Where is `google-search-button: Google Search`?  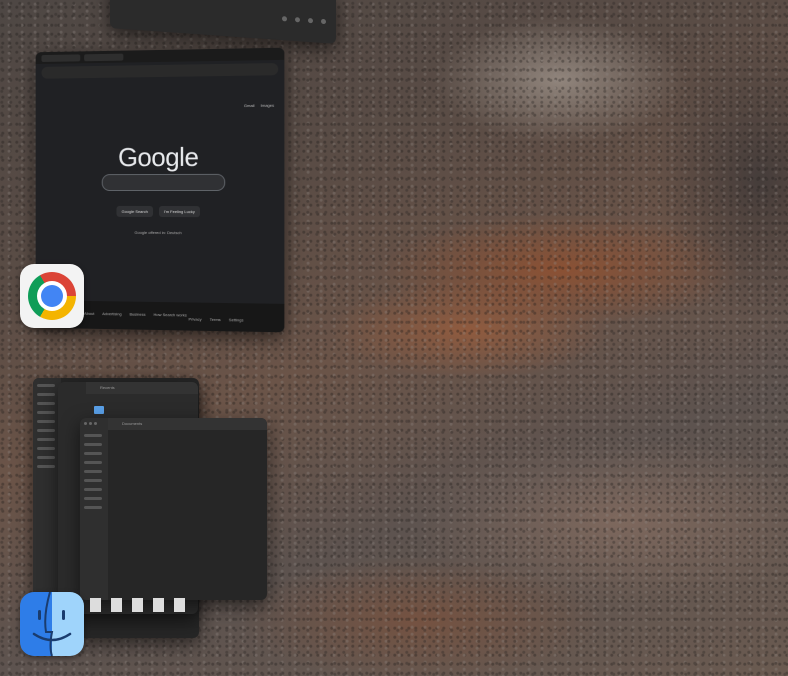
google-search-button: Google Search is located at coordinates (134, 211).